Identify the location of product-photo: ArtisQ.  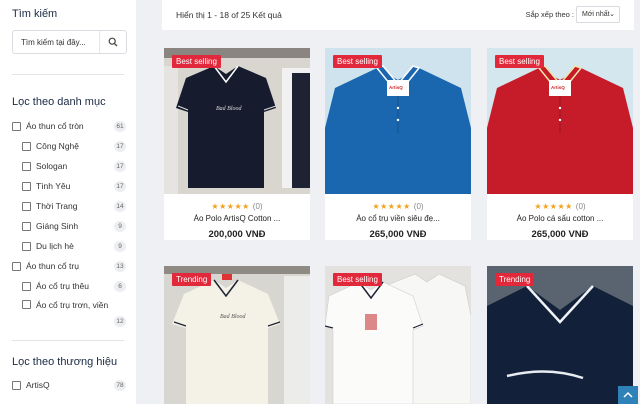
(398, 121).